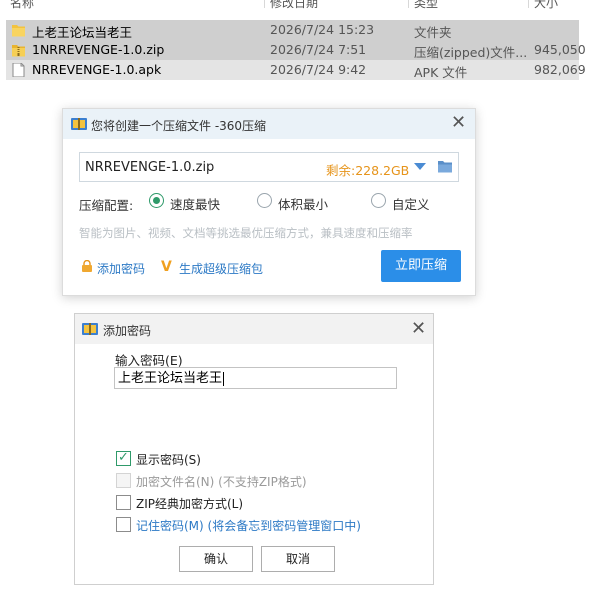 This screenshot has height=591, width=601. I want to click on file-list-header: 名称 修改日期 类型 大小, so click(292, 5).